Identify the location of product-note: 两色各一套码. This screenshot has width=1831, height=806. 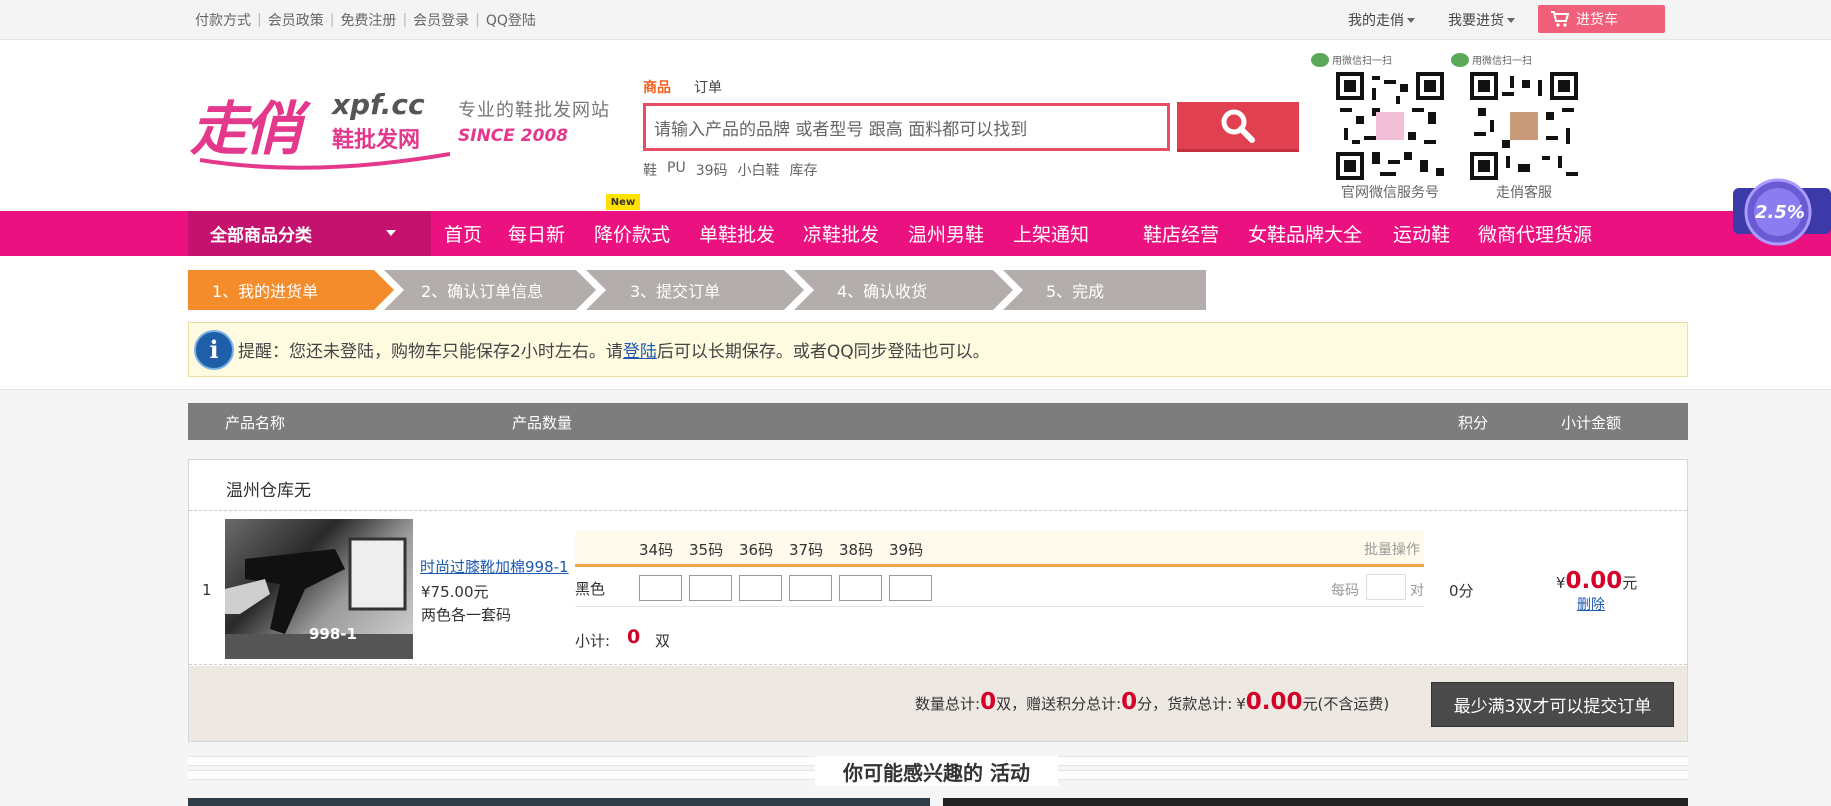
(466, 615).